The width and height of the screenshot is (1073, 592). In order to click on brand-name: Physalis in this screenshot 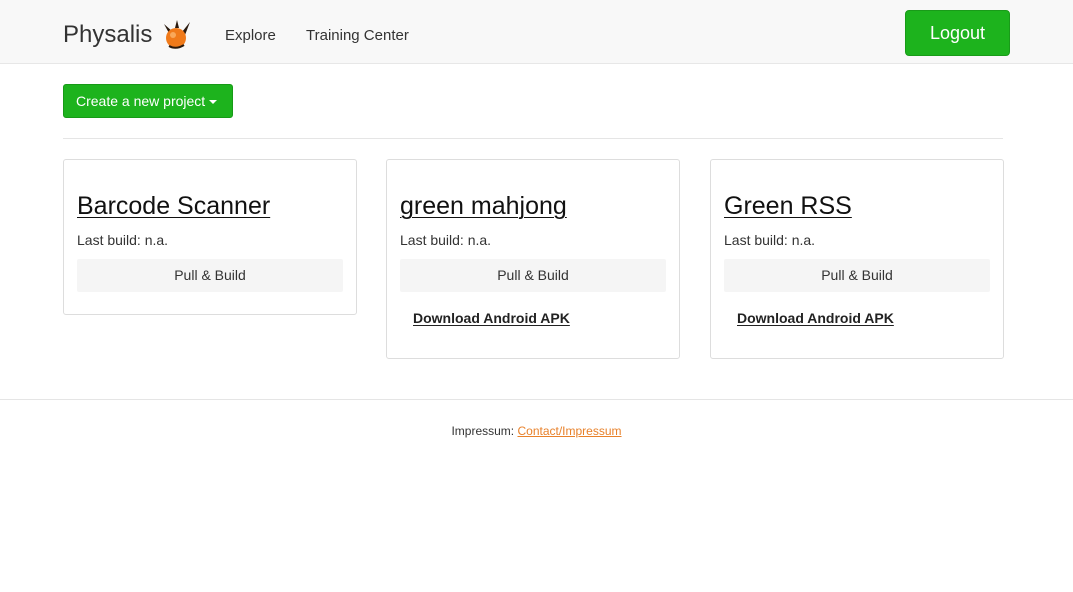, I will do `click(108, 34)`.